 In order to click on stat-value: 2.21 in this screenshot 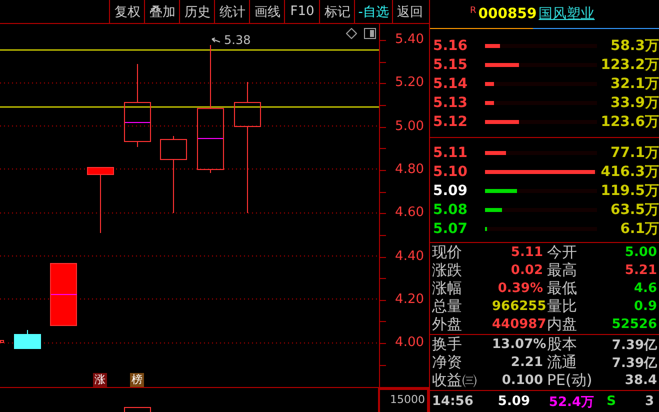, I will do `click(526, 362)`.